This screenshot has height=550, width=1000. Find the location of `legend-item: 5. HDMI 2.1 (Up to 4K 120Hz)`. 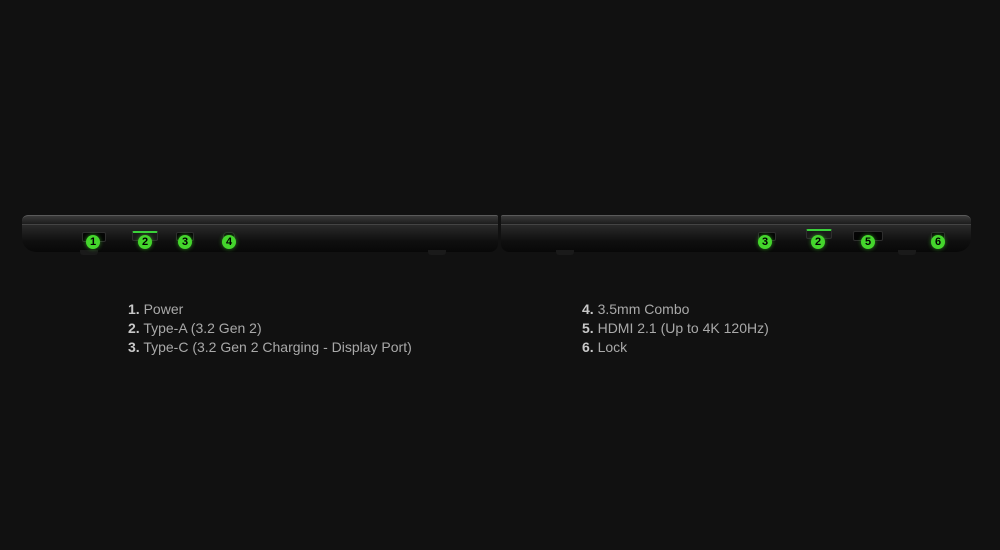

legend-item: 5. HDMI 2.1 (Up to 4K 120Hz) is located at coordinates (675, 328).